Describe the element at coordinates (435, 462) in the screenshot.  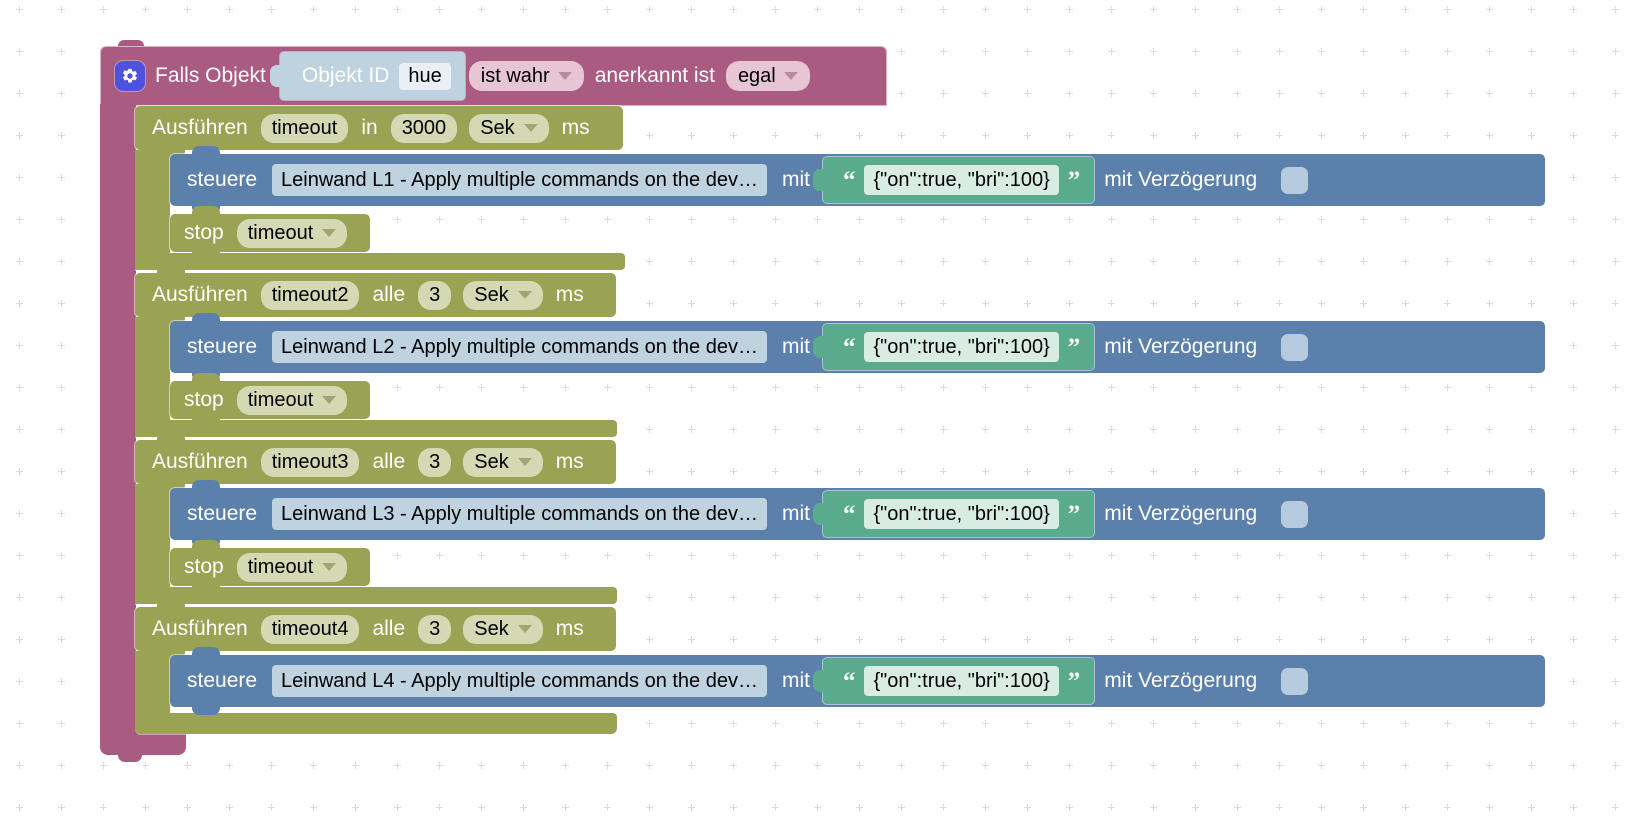
I see `timer-interval-field-2: 3` at that location.